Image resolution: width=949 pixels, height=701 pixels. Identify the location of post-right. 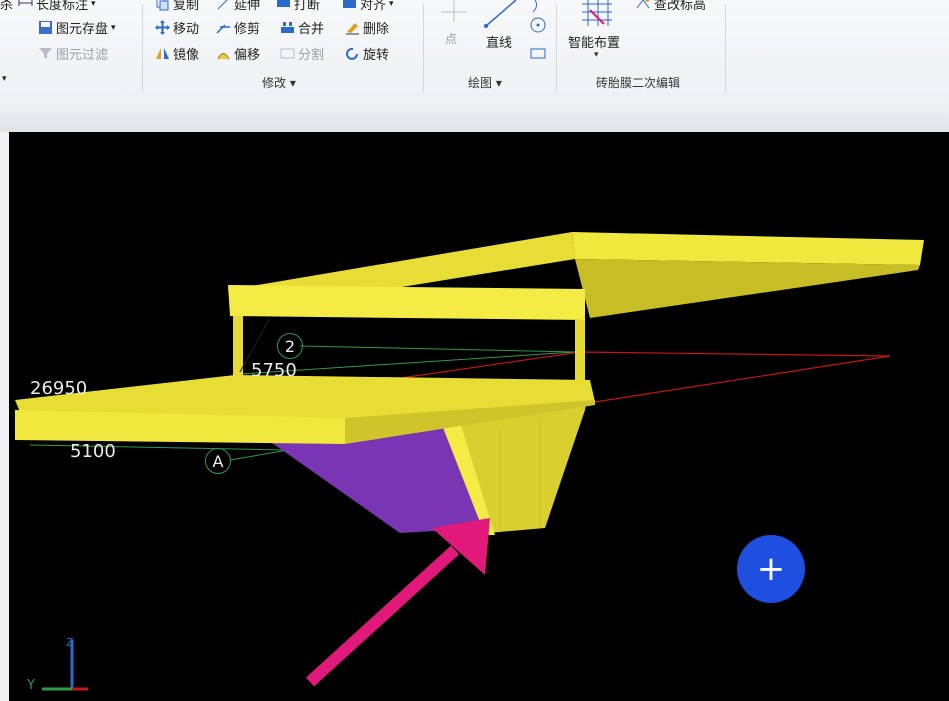
(580, 350).